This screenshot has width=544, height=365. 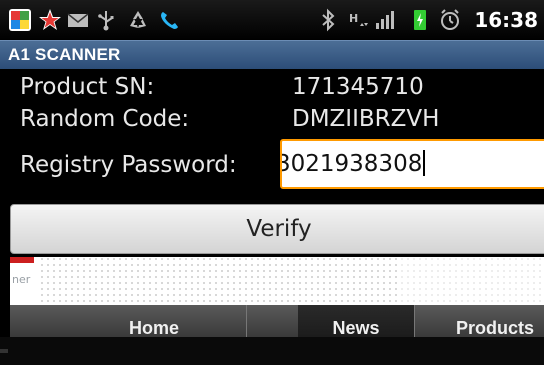 What do you see at coordinates (366, 119) in the screenshot?
I see `random-code-value: DMZIIBRZVH` at bounding box center [366, 119].